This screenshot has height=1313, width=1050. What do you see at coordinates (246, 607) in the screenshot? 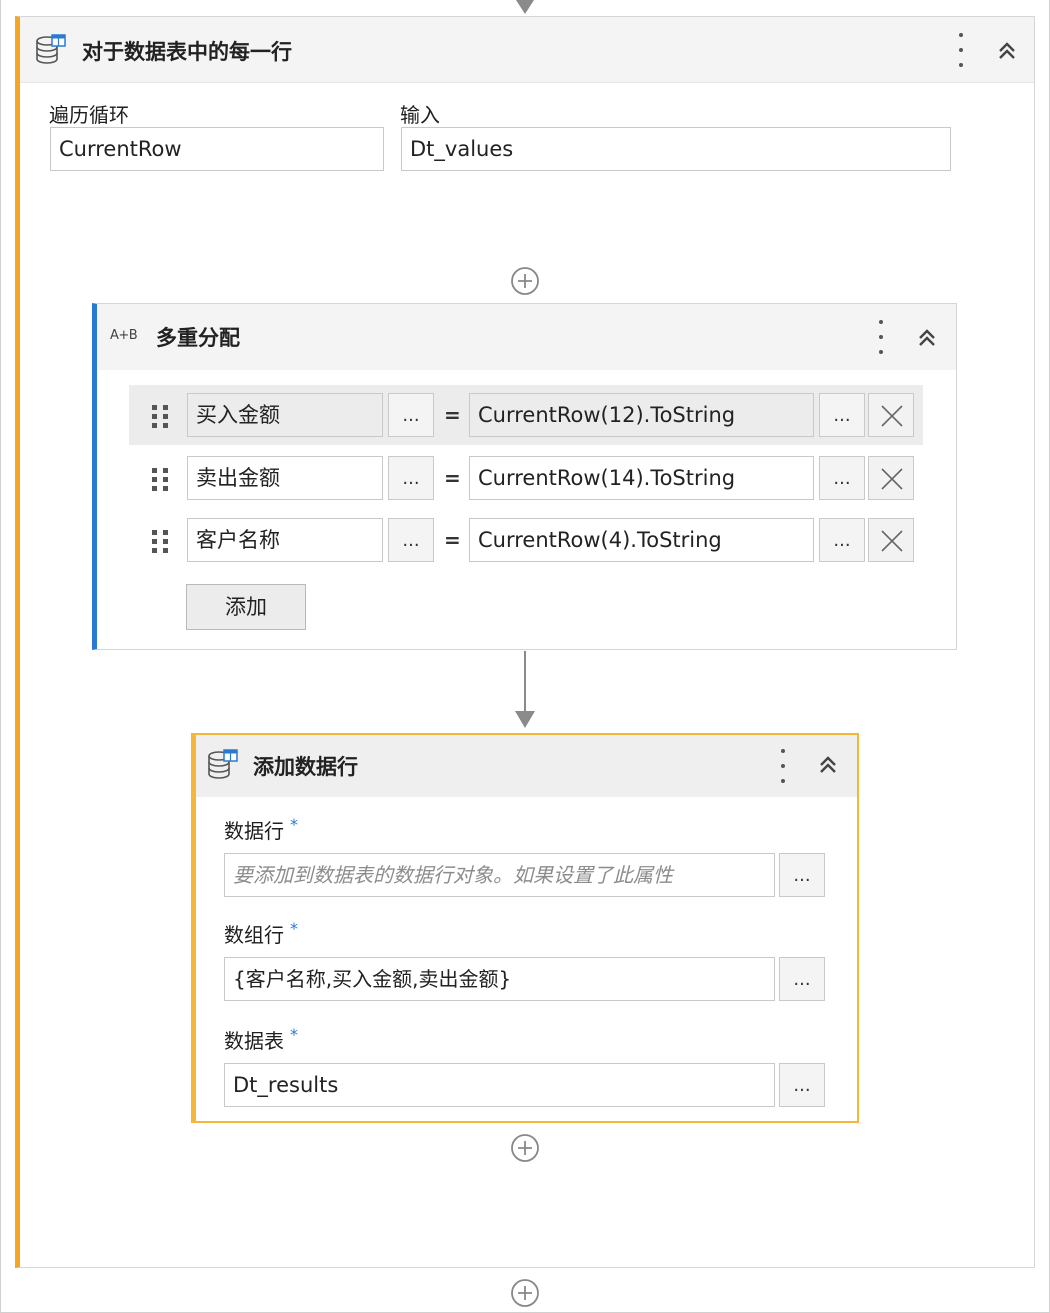
I see `add-assignment-button: 添加` at bounding box center [246, 607].